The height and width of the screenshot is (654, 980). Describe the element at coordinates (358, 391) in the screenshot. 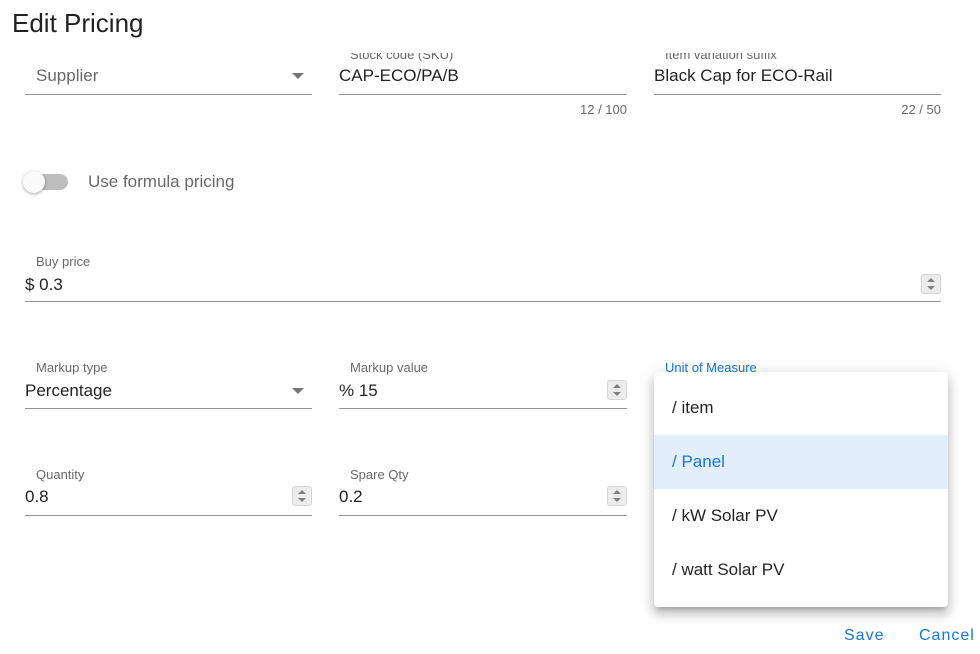

I see `markup-value-input: % 15` at that location.